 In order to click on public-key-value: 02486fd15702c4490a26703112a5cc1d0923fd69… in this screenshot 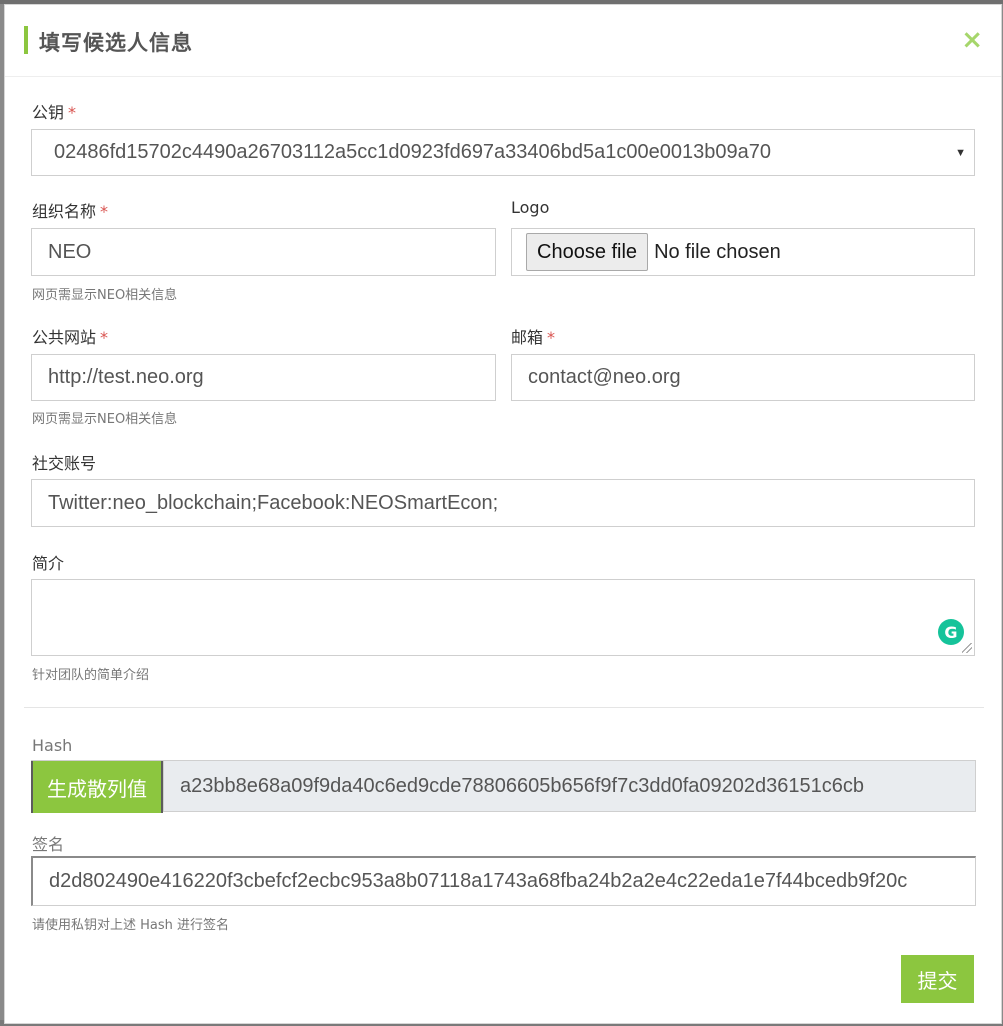, I will do `click(413, 152)`.